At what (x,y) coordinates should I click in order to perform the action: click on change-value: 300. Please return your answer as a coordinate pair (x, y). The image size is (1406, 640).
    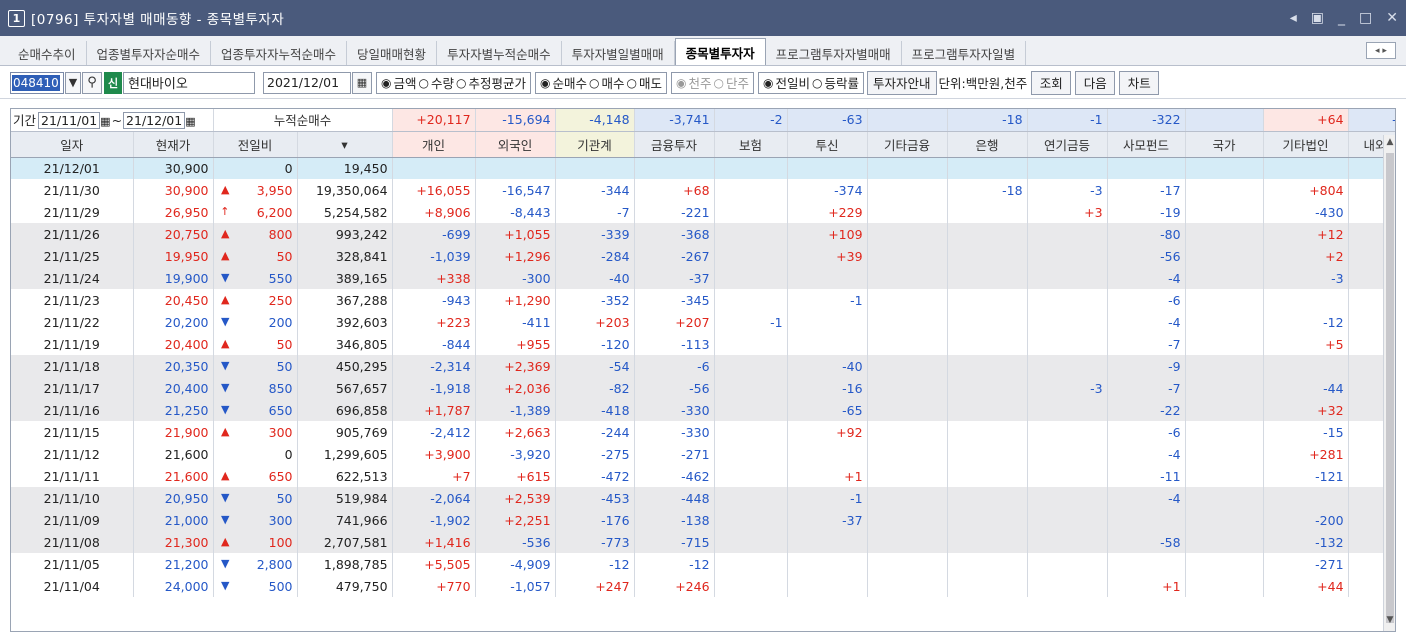
    Looking at the image, I should click on (280, 520).